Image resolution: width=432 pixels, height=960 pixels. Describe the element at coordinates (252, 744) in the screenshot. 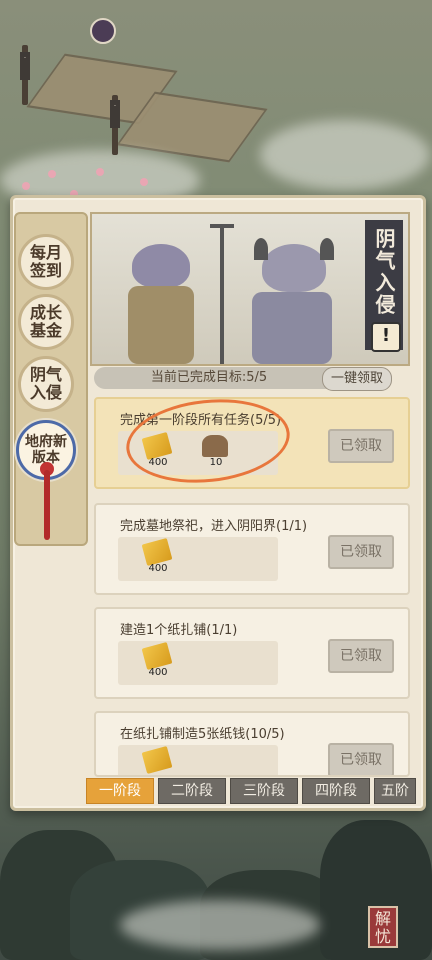

I see `task-card: 在纸扎铺制造5张纸钱(10/5) 已领取` at that location.